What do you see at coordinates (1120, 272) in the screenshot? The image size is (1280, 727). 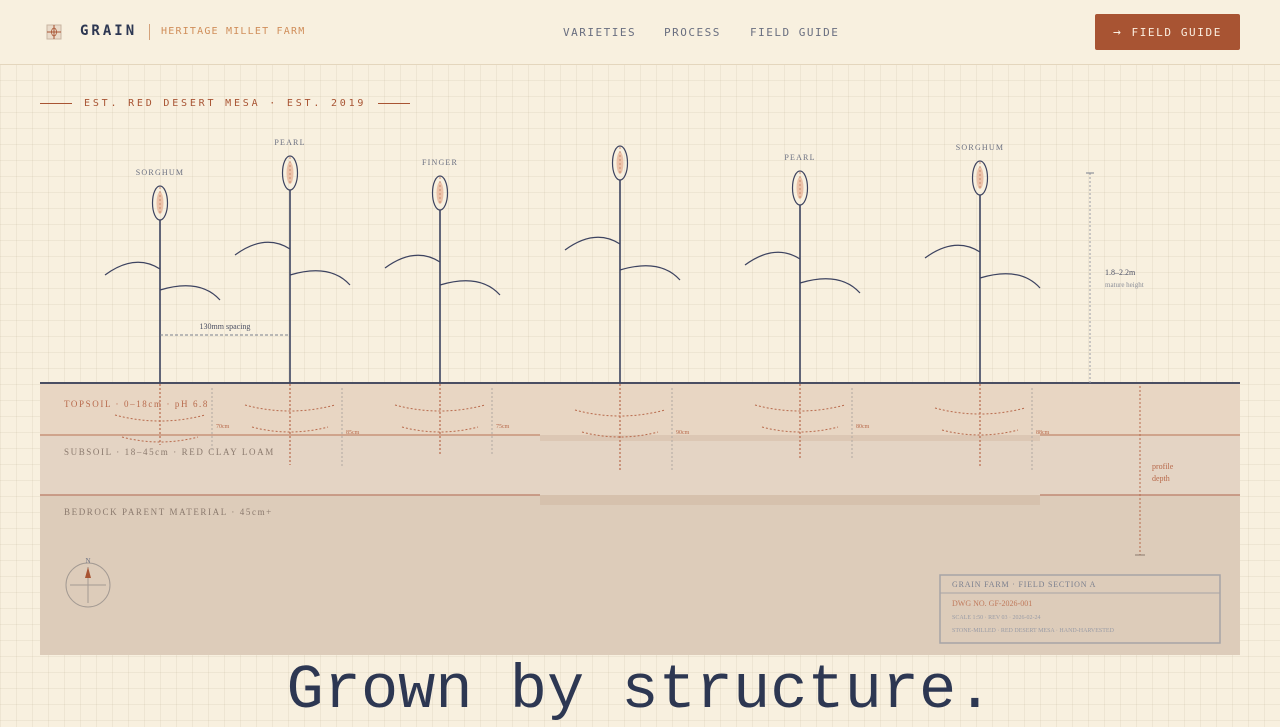 I see `height-value: 1.8–2.2m` at bounding box center [1120, 272].